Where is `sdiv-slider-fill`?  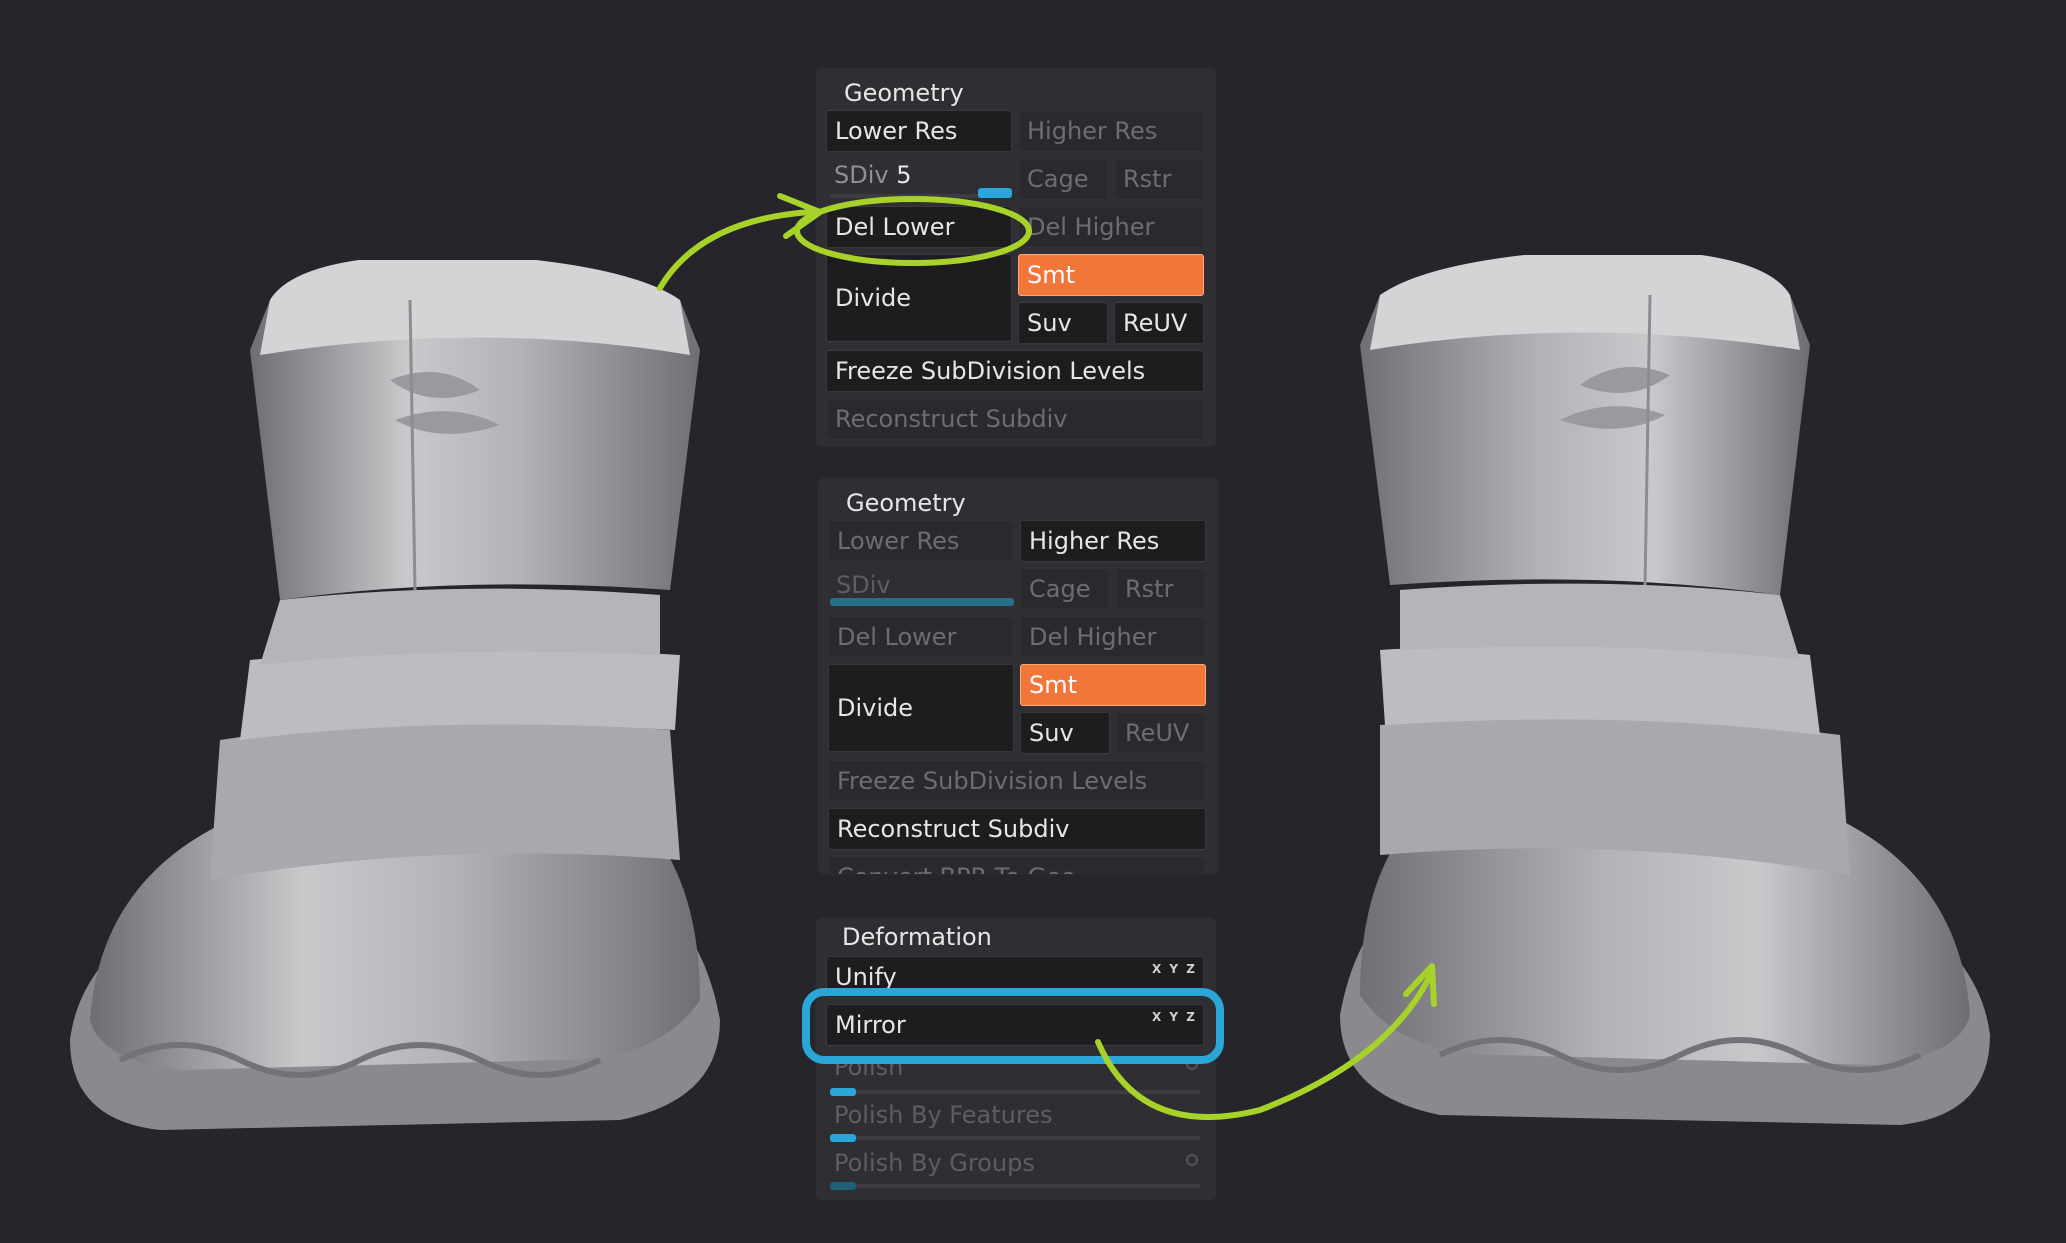
sdiv-slider-fill is located at coordinates (922, 602).